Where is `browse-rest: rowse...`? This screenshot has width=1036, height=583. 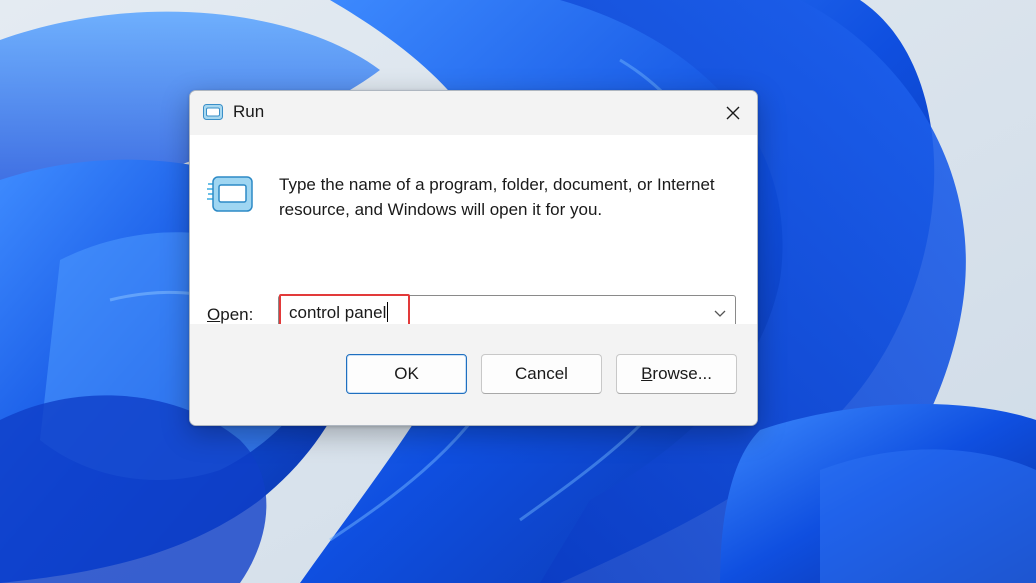
browse-rest: rowse... is located at coordinates (682, 373).